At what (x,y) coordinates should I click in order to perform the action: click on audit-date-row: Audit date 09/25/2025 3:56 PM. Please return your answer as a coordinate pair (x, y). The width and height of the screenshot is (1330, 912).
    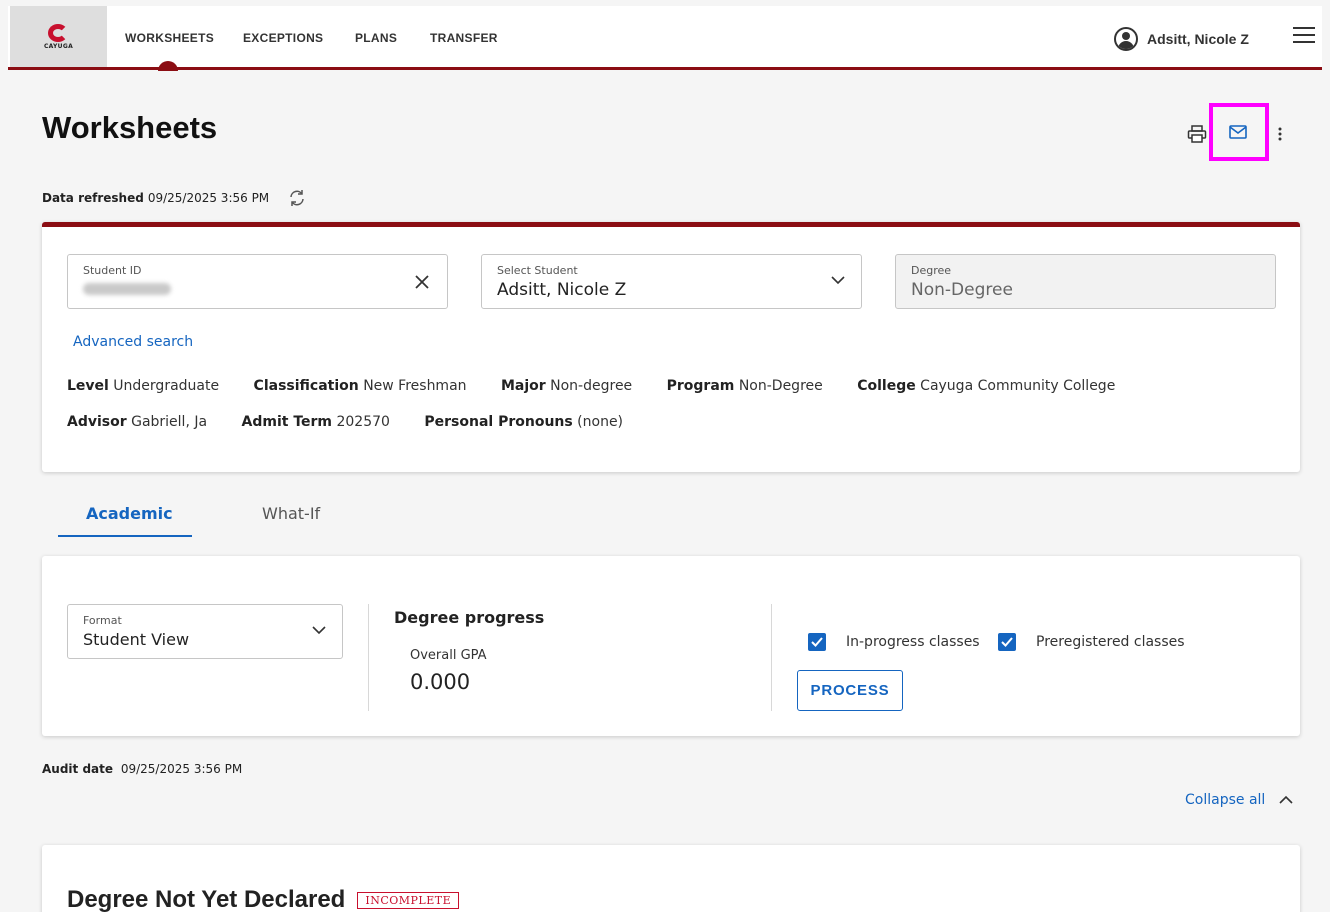
    Looking at the image, I should click on (142, 769).